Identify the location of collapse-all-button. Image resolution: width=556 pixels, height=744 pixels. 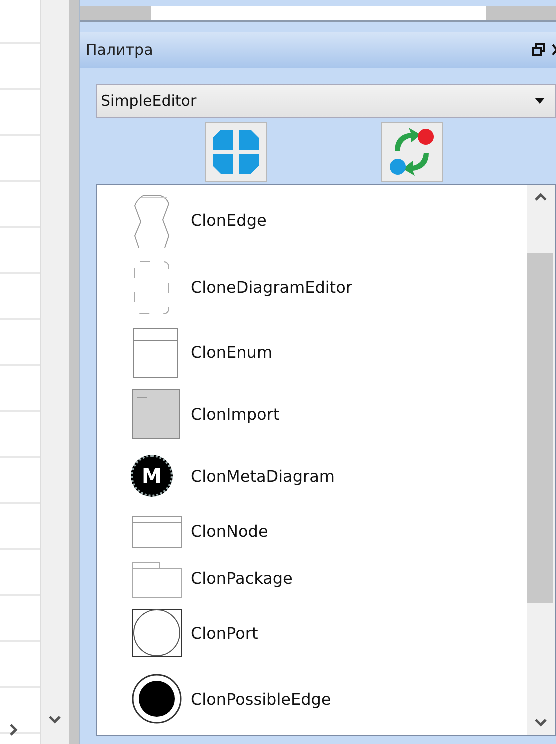
(236, 152).